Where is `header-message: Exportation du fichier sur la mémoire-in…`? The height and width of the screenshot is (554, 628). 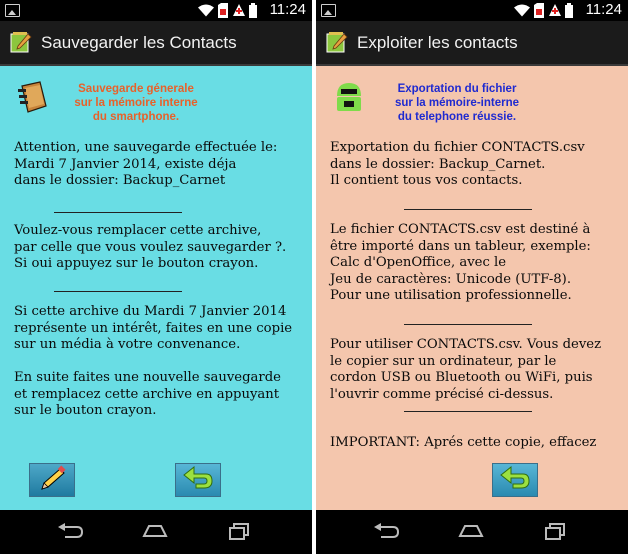
header-message: Exportation du fichier sur la mémoire-in… is located at coordinates (457, 103).